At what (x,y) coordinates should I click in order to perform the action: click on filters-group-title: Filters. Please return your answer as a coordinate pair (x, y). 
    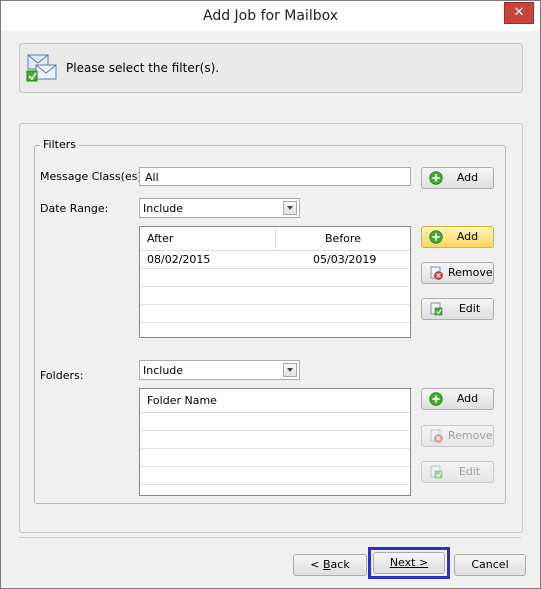
    Looking at the image, I should click on (59, 144).